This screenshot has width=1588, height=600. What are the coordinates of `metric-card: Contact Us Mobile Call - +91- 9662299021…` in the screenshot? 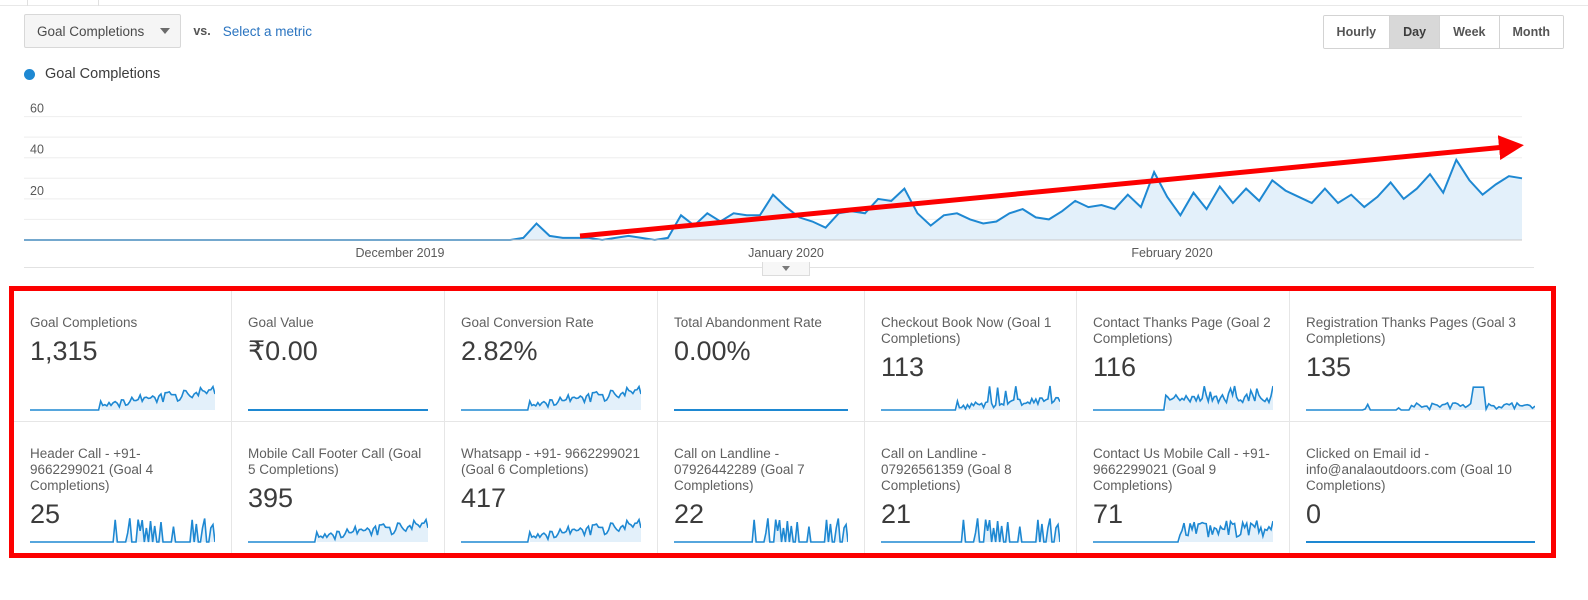 It's located at (1183, 487).